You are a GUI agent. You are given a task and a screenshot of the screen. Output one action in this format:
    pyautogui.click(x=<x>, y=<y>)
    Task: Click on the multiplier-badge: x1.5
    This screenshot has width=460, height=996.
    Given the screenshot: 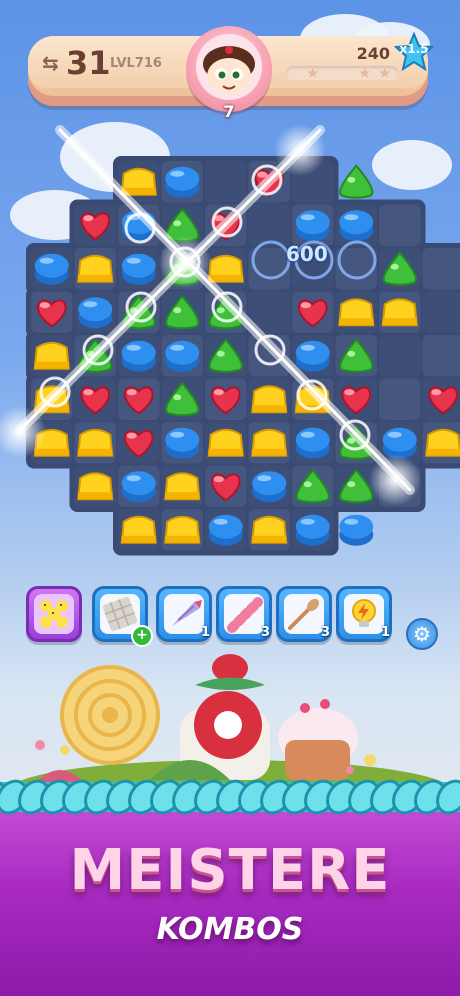 What is the action you would take?
    pyautogui.click(x=414, y=52)
    